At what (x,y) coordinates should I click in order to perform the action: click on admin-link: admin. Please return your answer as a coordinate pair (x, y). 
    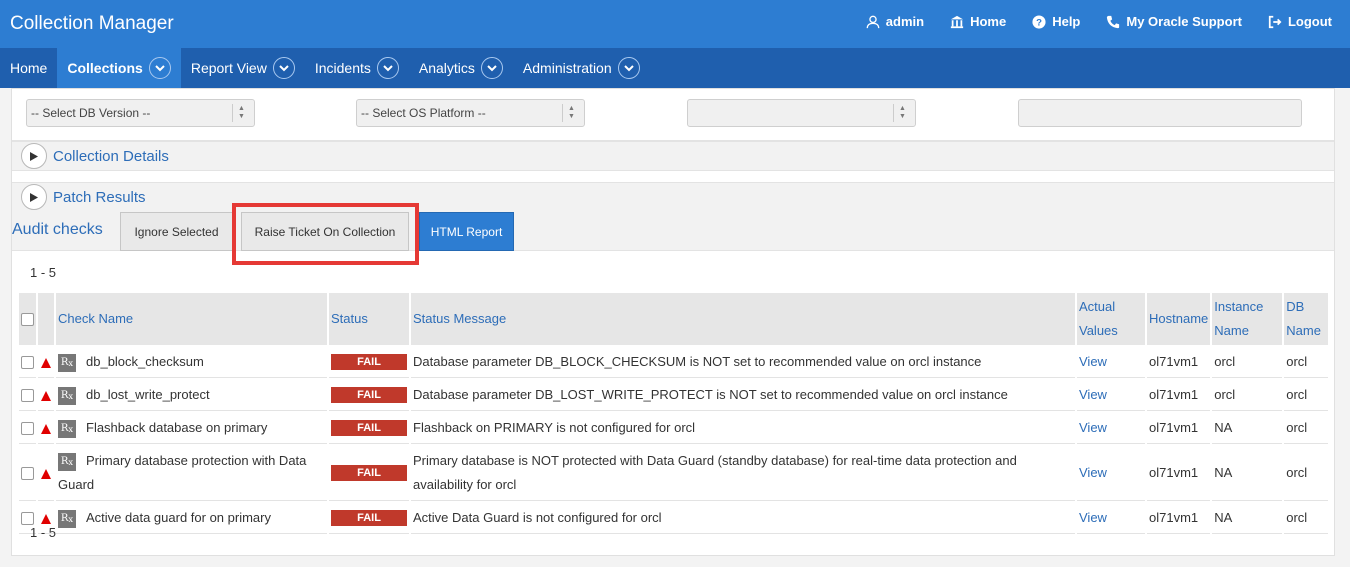
    Looking at the image, I should click on (895, 21).